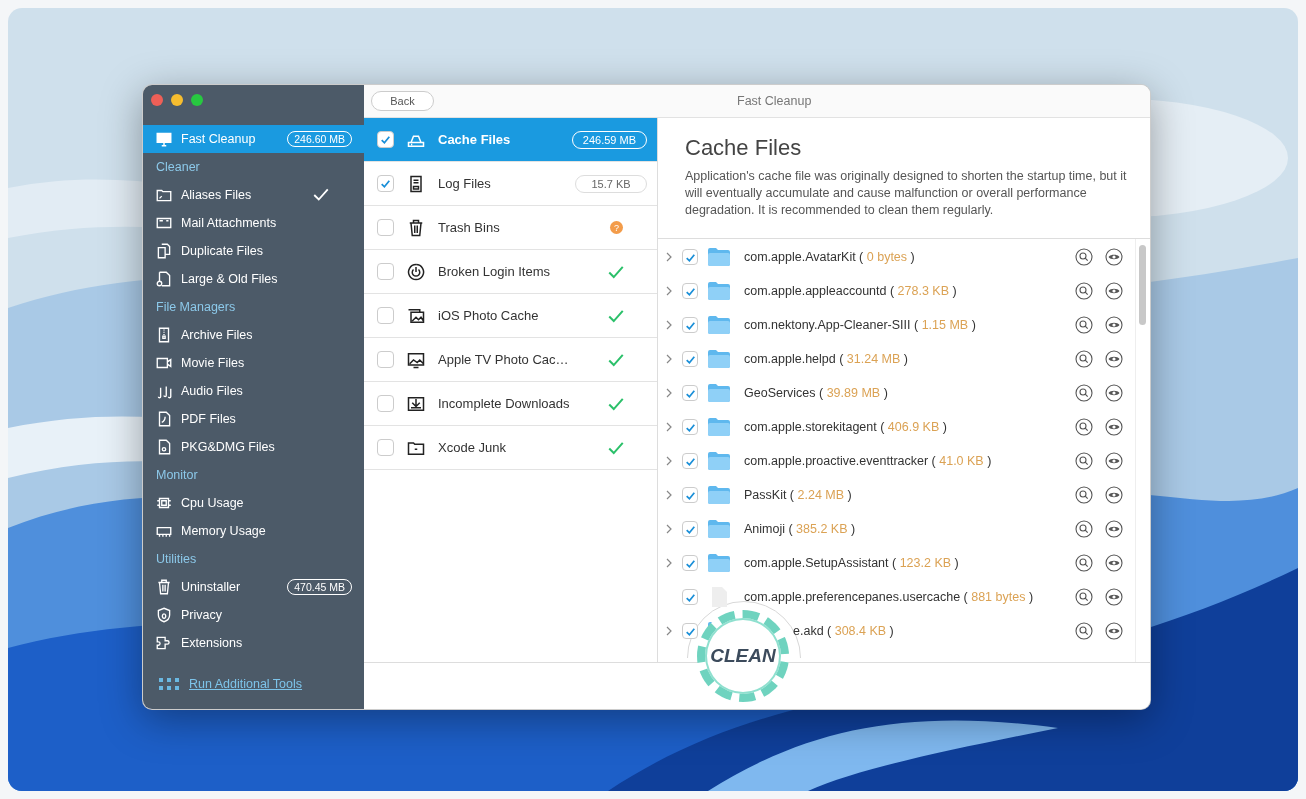  Describe the element at coordinates (774, 101) in the screenshot. I see `window-title: Fast Cleanup` at that location.